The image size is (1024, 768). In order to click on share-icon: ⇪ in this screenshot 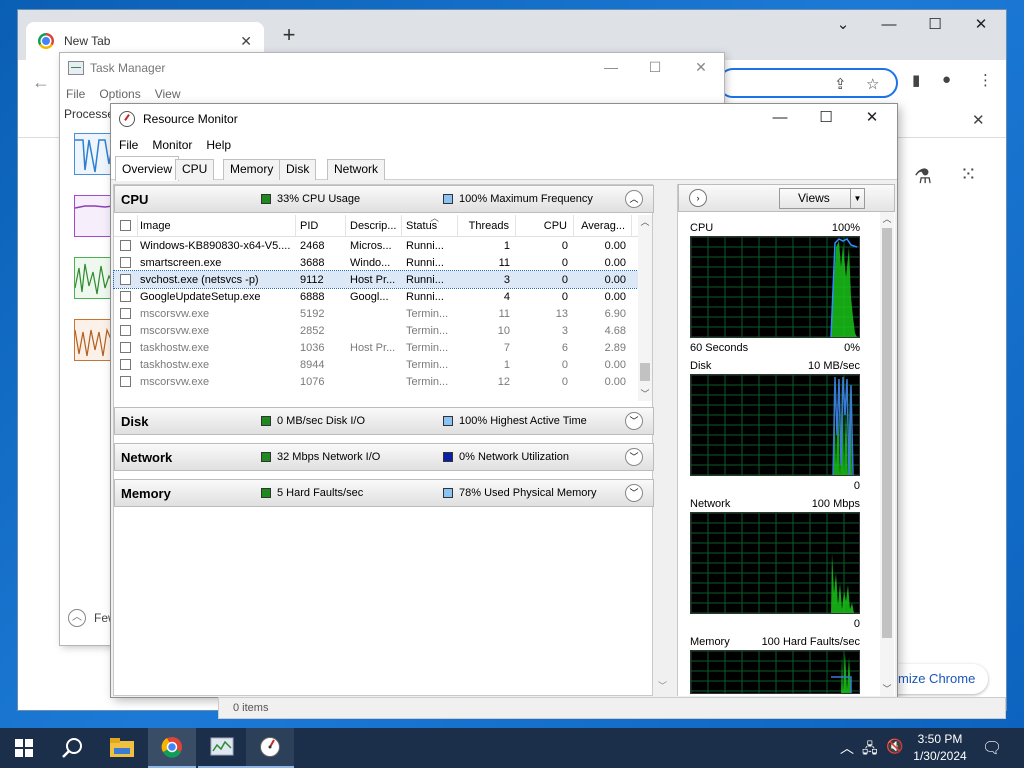, I will do `click(840, 84)`.